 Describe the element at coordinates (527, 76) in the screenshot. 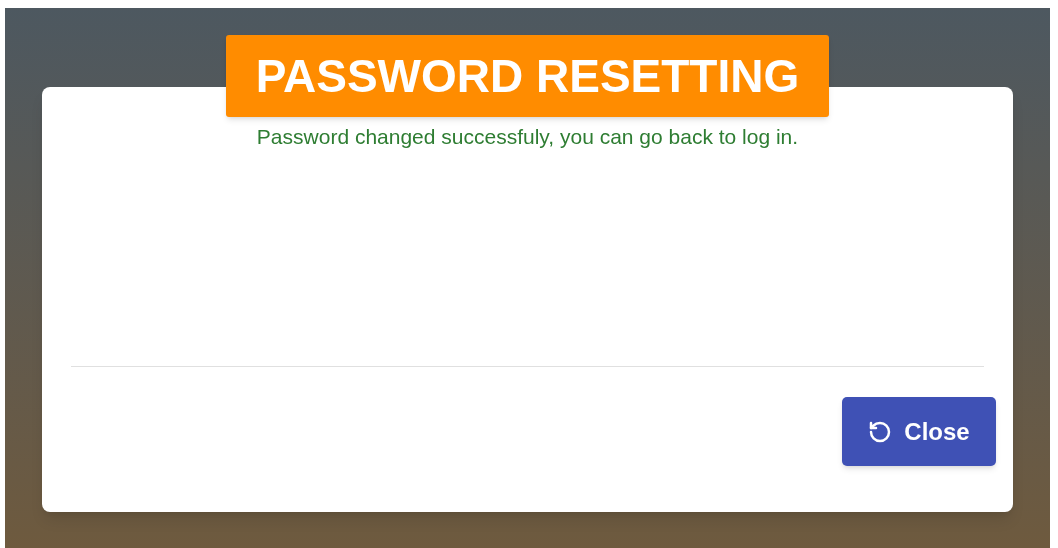

I see `dialog-title: PASSWORD RESETTING` at that location.